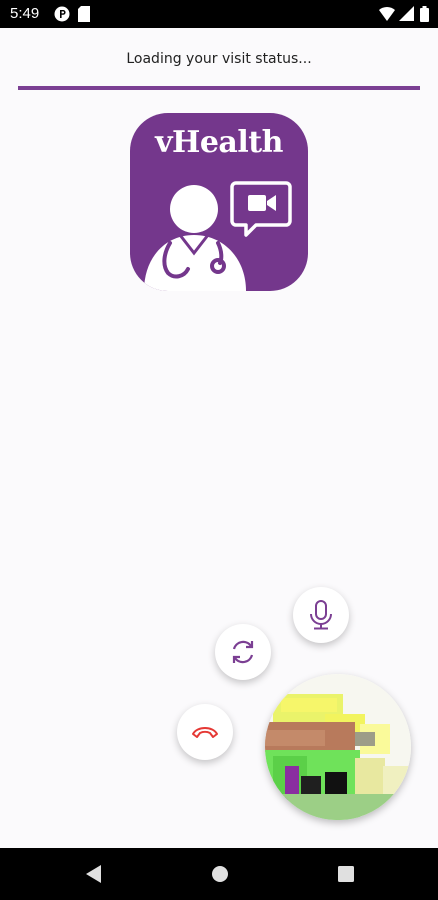 The height and width of the screenshot is (900, 438). Describe the element at coordinates (346, 876) in the screenshot. I see `recents-icon` at that location.